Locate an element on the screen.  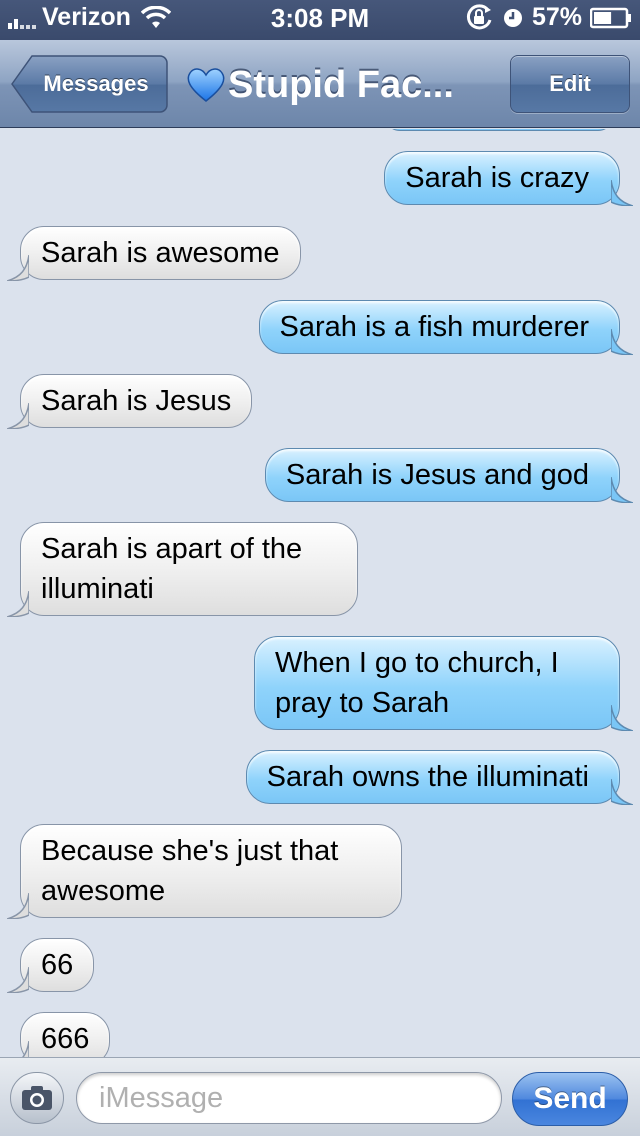
message-bubble-received: Because she's just that awesome is located at coordinates (204, 871).